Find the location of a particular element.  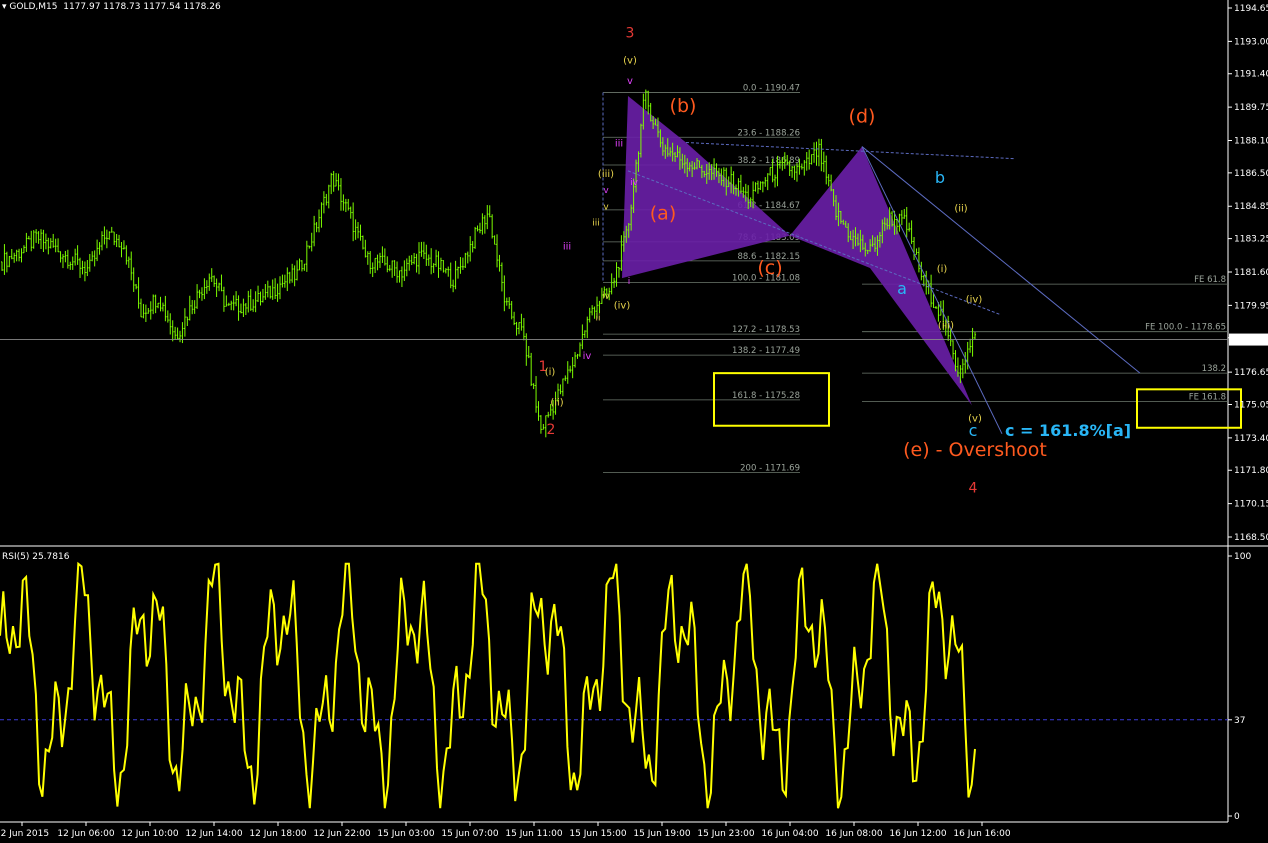

wave-b-blue-label: b is located at coordinates (940, 177).